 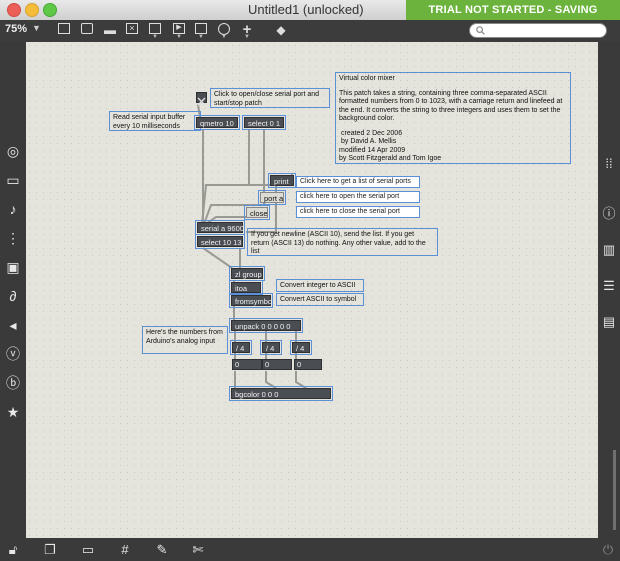 I want to click on close-window-button, so click(x=14, y=10).